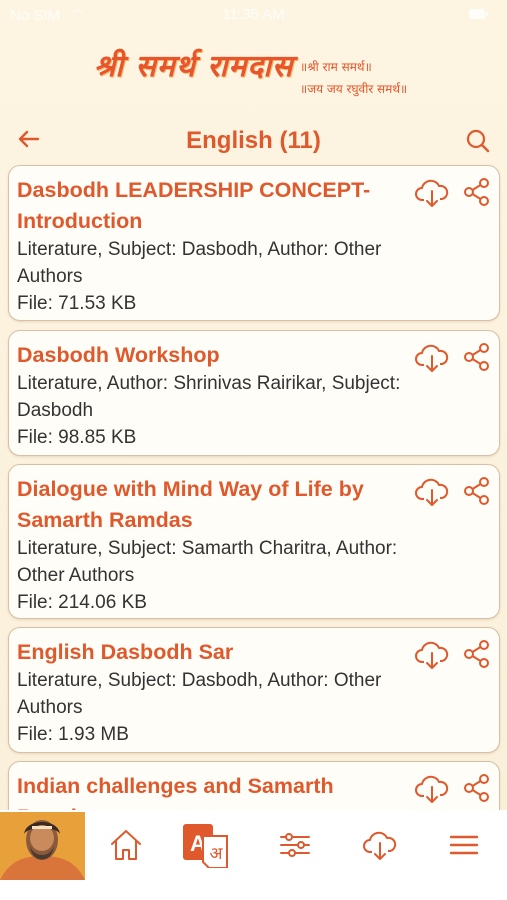  What do you see at coordinates (77, 437) in the screenshot?
I see `item-file-size: File: 98.85 KB` at bounding box center [77, 437].